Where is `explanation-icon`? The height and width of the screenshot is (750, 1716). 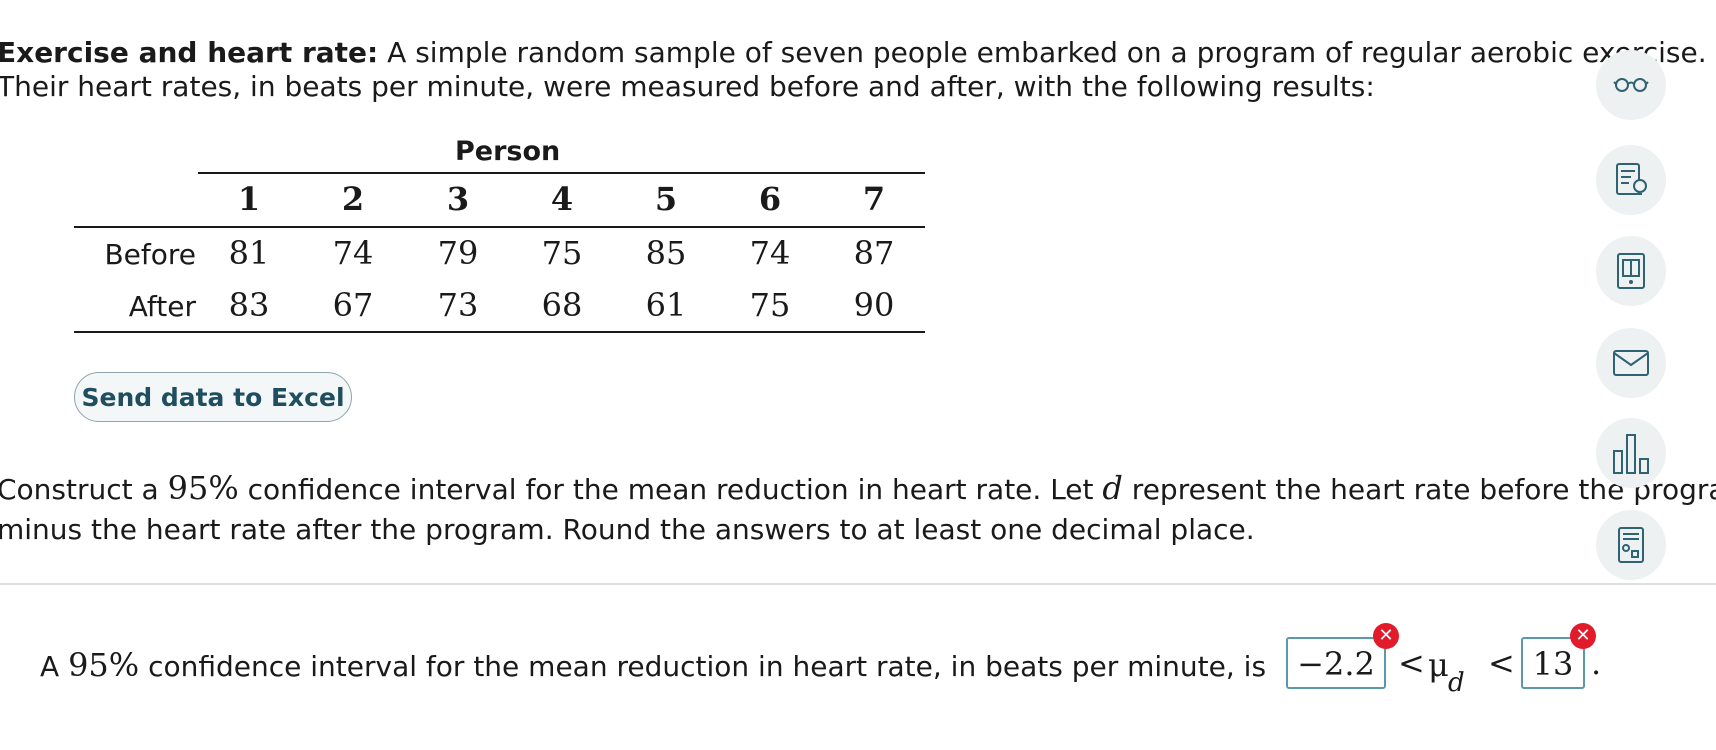 explanation-icon is located at coordinates (1631, 179).